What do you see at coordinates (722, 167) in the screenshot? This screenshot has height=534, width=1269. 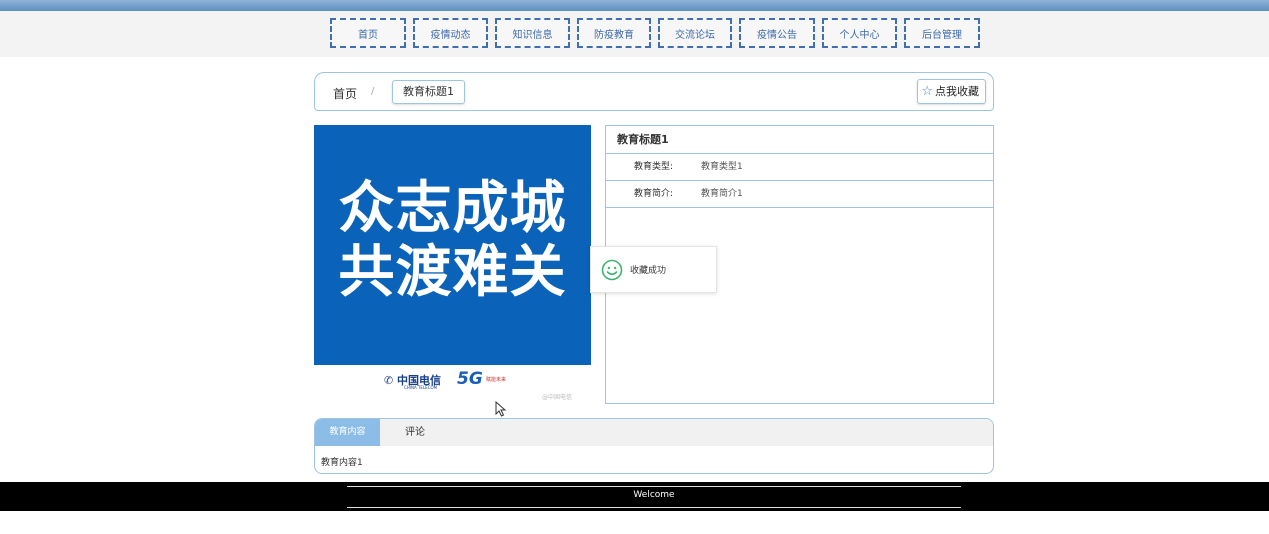 I see `detail-value: 教育类型1` at bounding box center [722, 167].